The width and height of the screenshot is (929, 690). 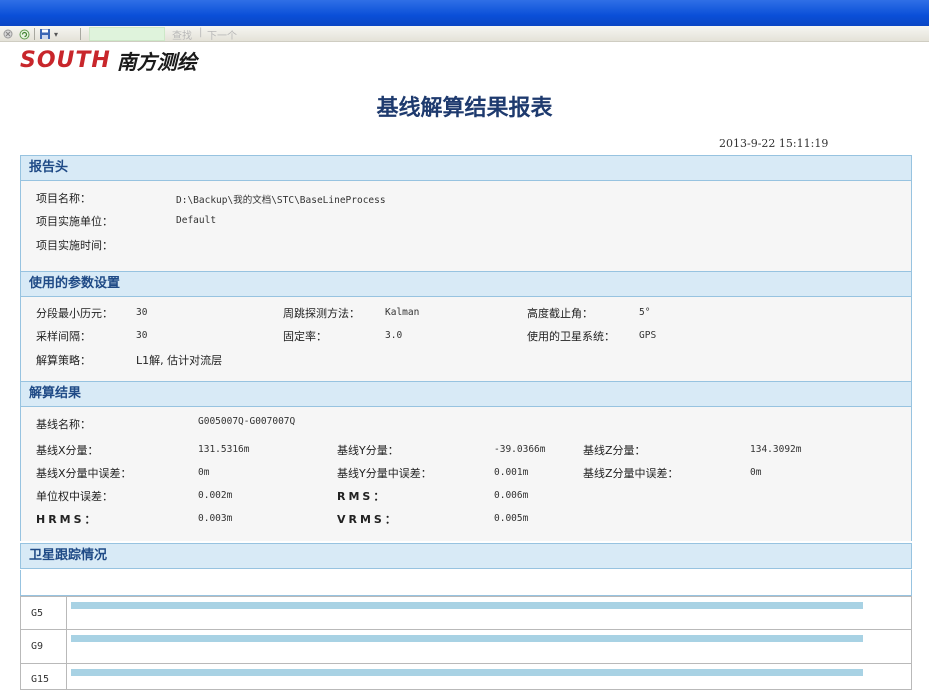 I want to click on project-name-value: D:\Backup\我的文档\STC\BaseLineProcess, so click(x=281, y=200).